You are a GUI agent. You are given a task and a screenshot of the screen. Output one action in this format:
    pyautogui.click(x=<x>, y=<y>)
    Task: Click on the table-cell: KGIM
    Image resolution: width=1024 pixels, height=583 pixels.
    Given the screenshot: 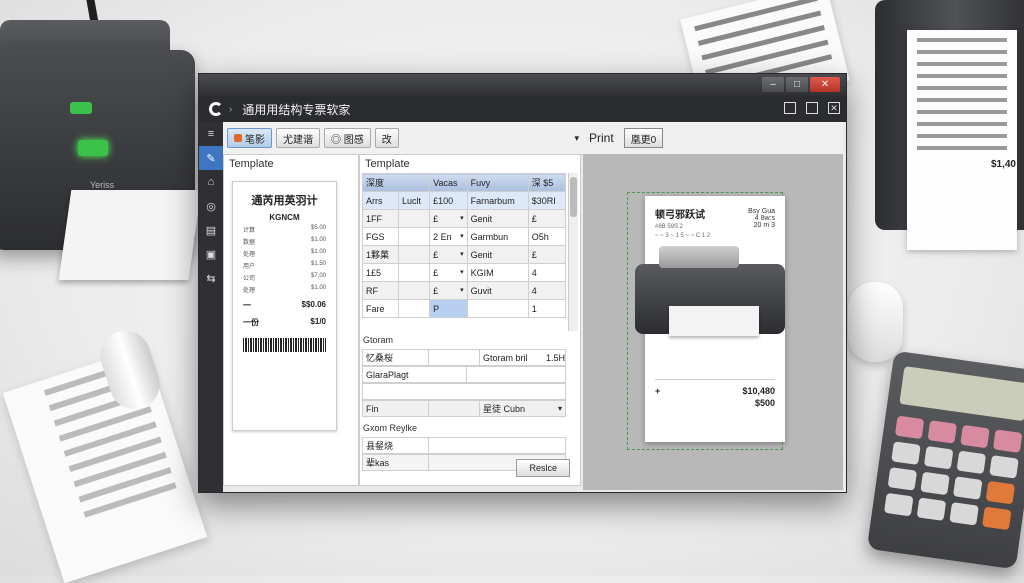 What is the action you would take?
    pyautogui.click(x=497, y=272)
    